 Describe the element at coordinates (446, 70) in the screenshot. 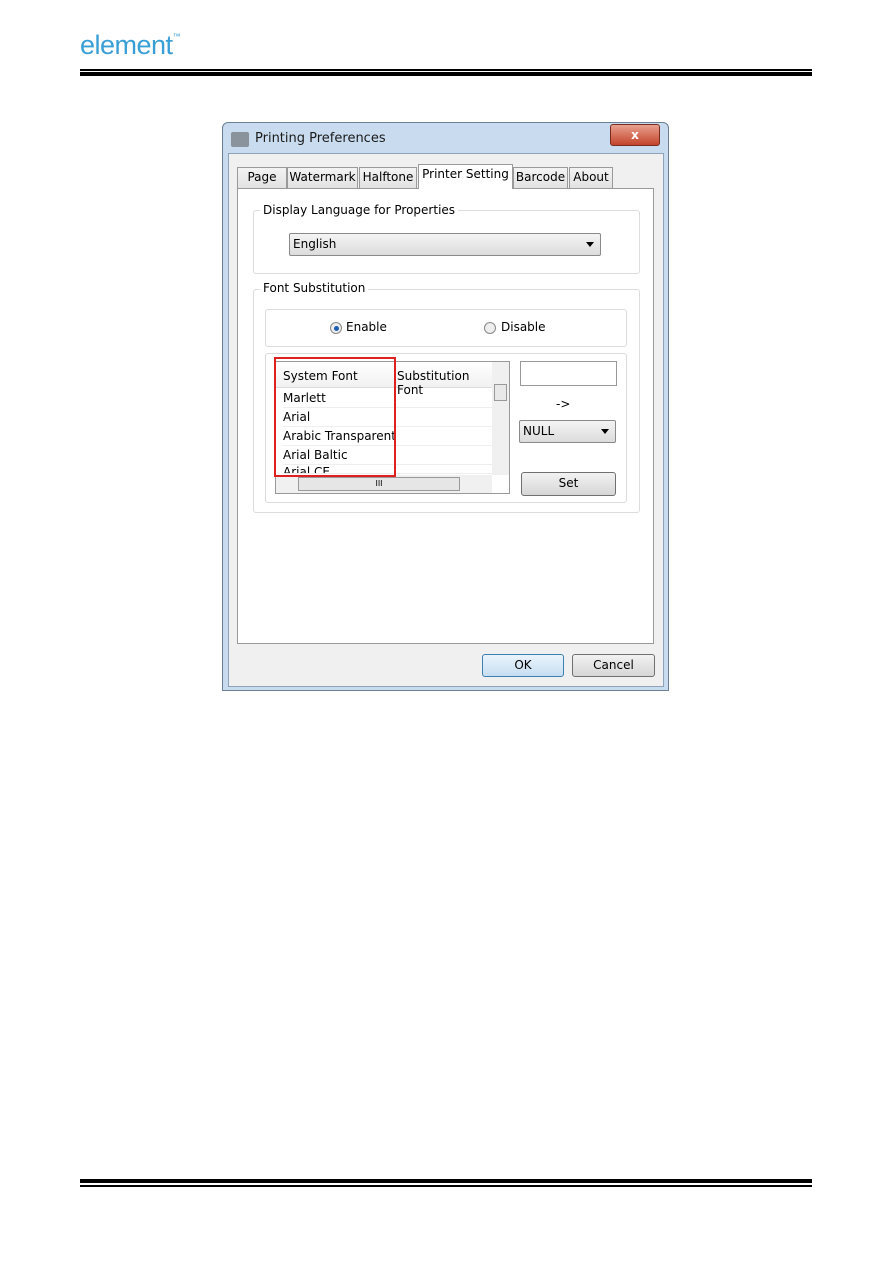

I see `header-rule-thin` at that location.